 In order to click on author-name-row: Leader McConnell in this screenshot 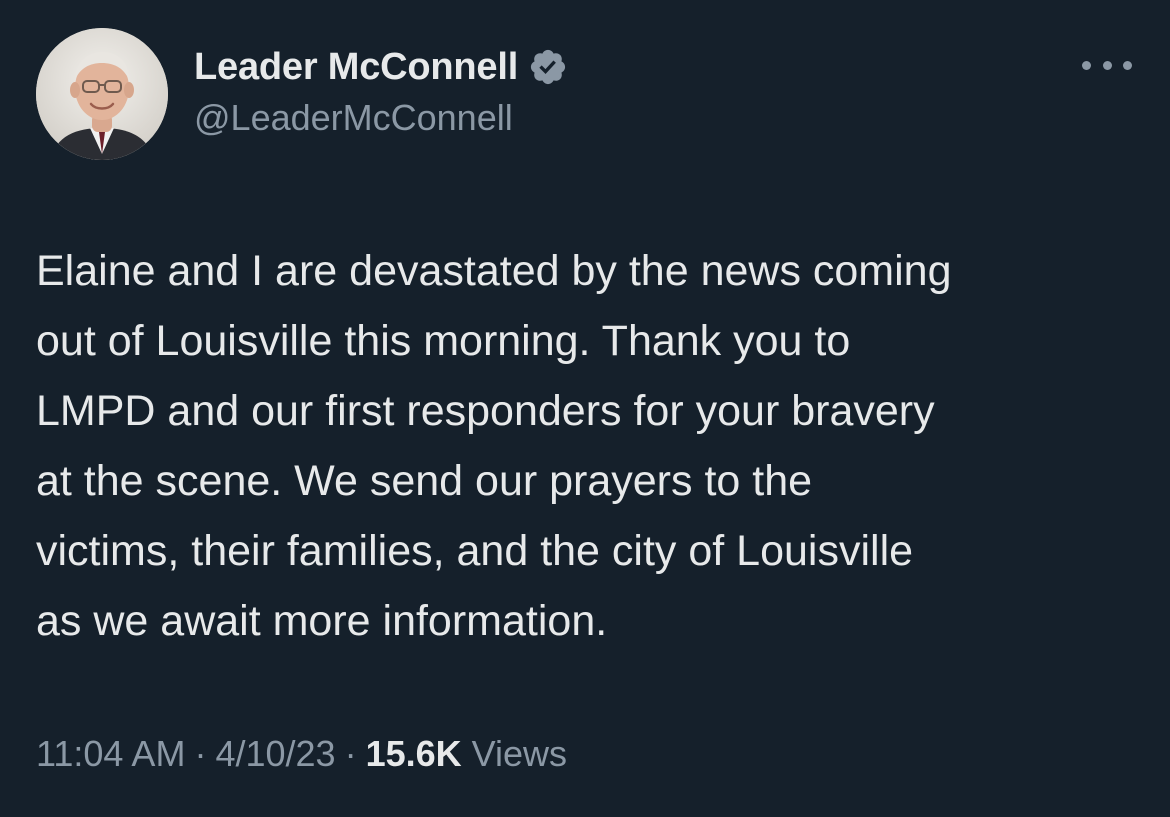, I will do `click(381, 67)`.